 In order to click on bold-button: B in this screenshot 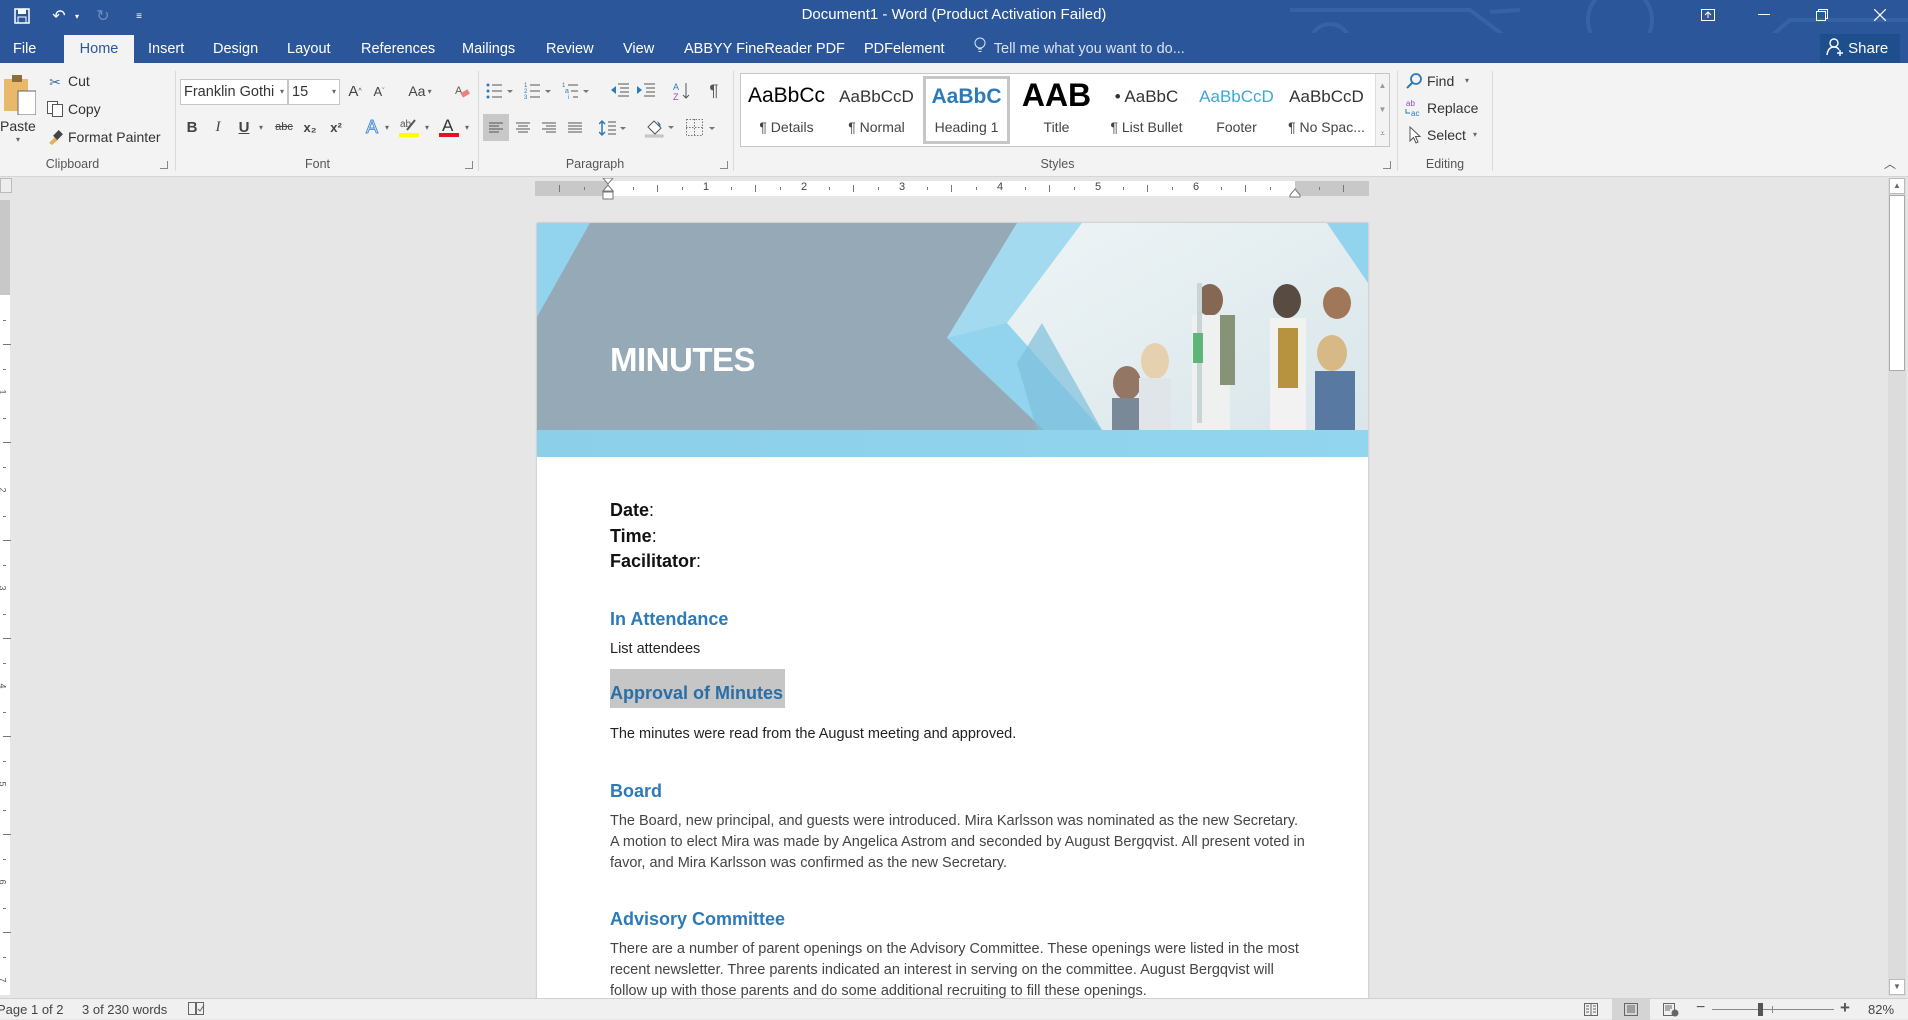, I will do `click(192, 127)`.